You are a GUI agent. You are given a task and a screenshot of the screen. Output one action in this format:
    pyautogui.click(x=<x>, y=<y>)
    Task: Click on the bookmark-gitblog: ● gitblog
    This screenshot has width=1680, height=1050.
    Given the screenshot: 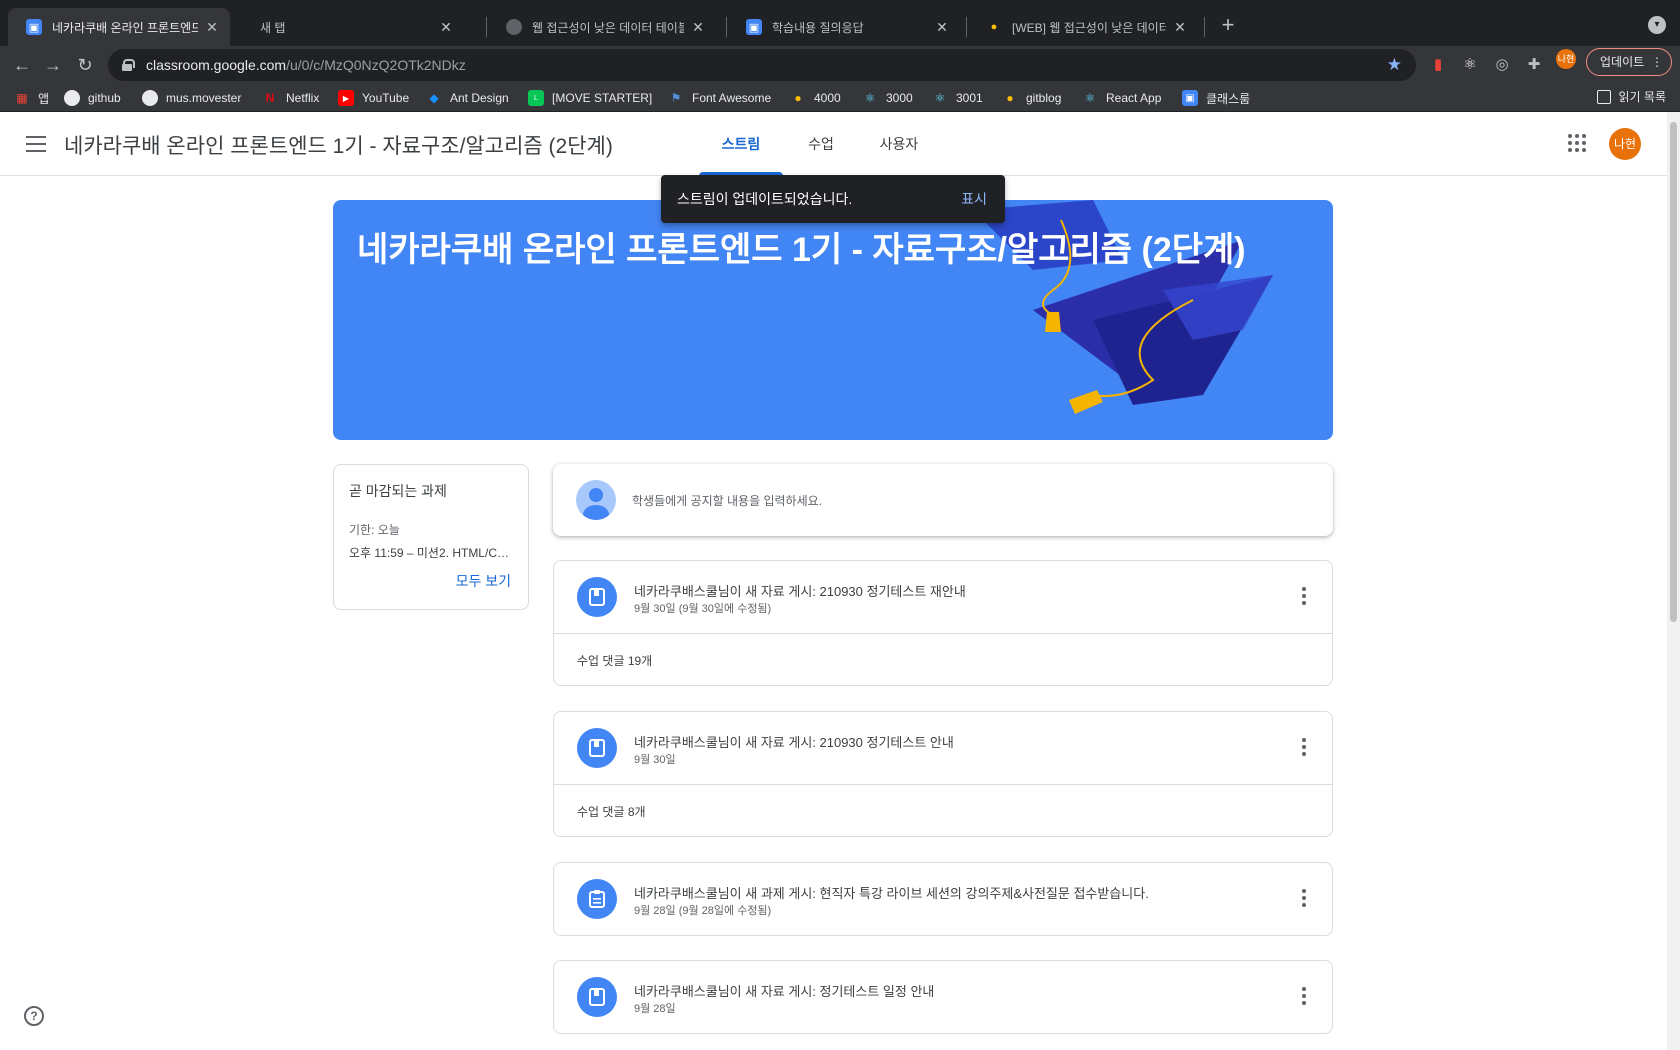 What is the action you would take?
    pyautogui.click(x=1031, y=98)
    